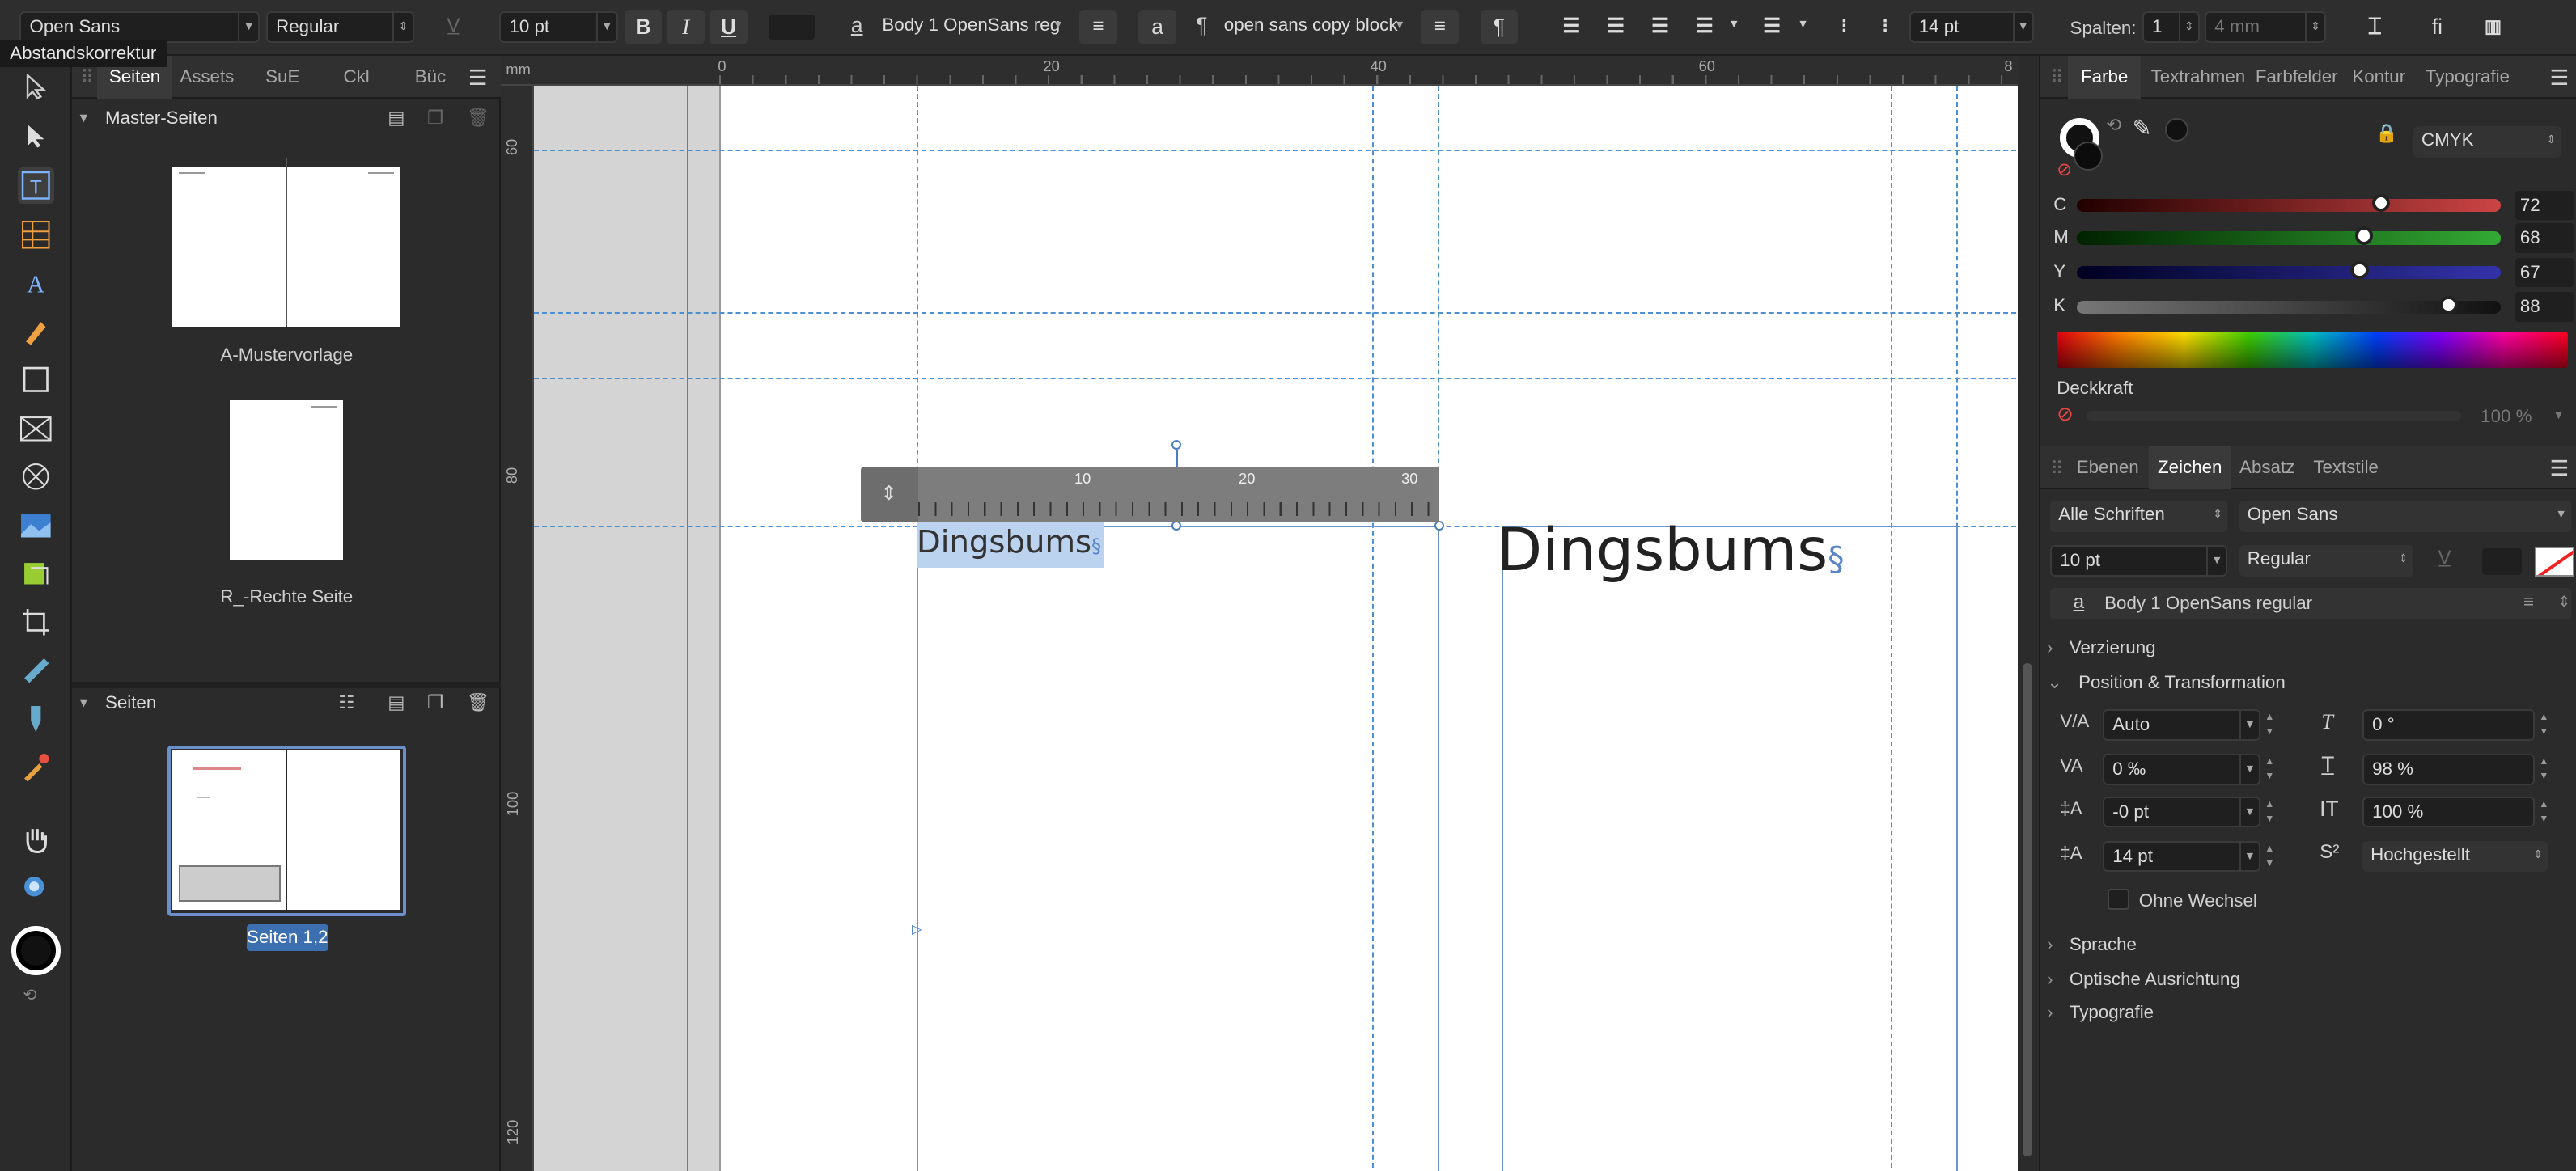 The width and height of the screenshot is (2576, 1171). What do you see at coordinates (2326, 561) in the screenshot?
I see `font-style-panel-select: Regular ⇕` at bounding box center [2326, 561].